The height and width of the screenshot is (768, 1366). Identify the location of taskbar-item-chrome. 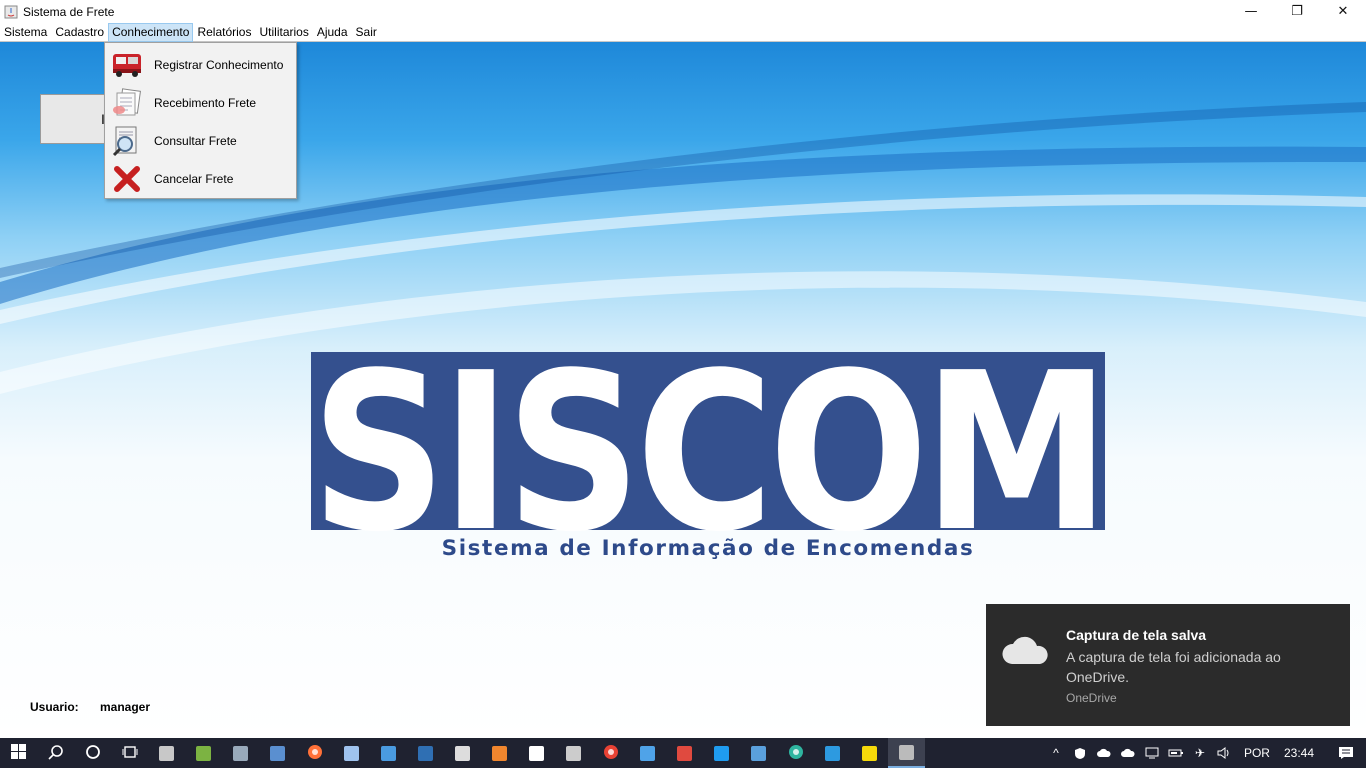
(610, 753).